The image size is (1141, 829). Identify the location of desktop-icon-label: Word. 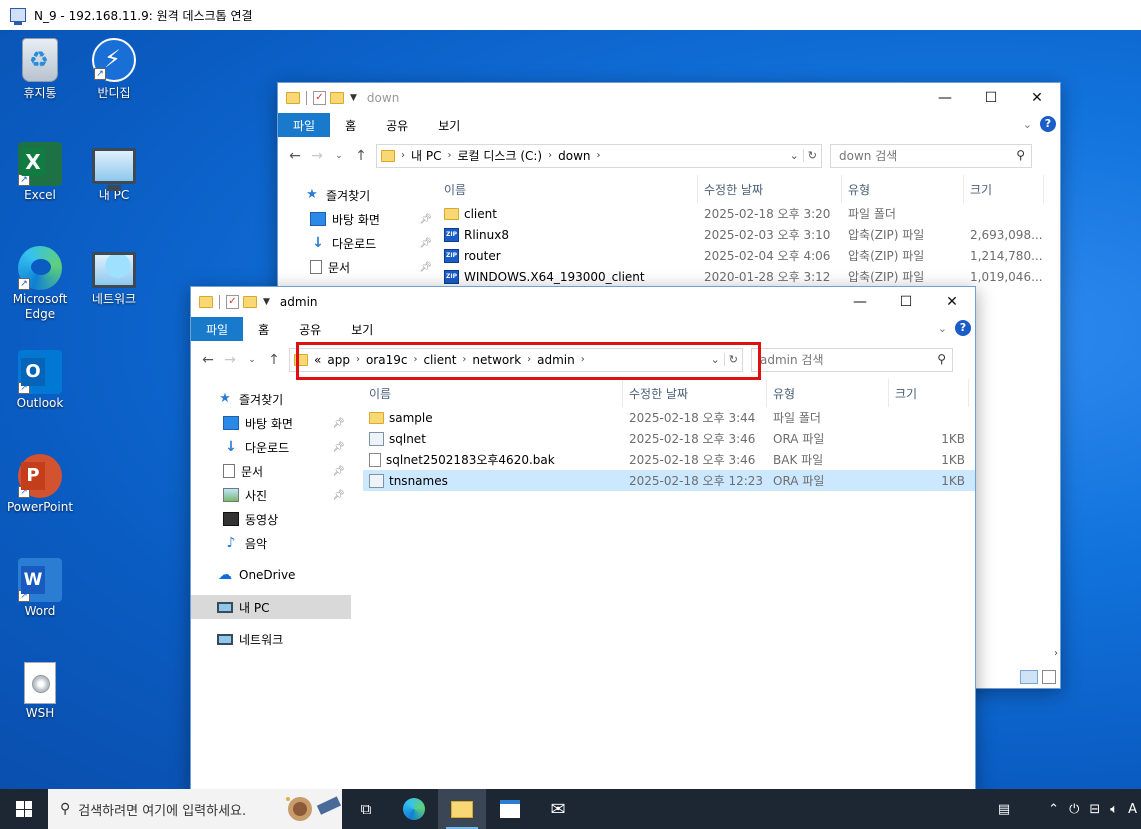
(40, 611).